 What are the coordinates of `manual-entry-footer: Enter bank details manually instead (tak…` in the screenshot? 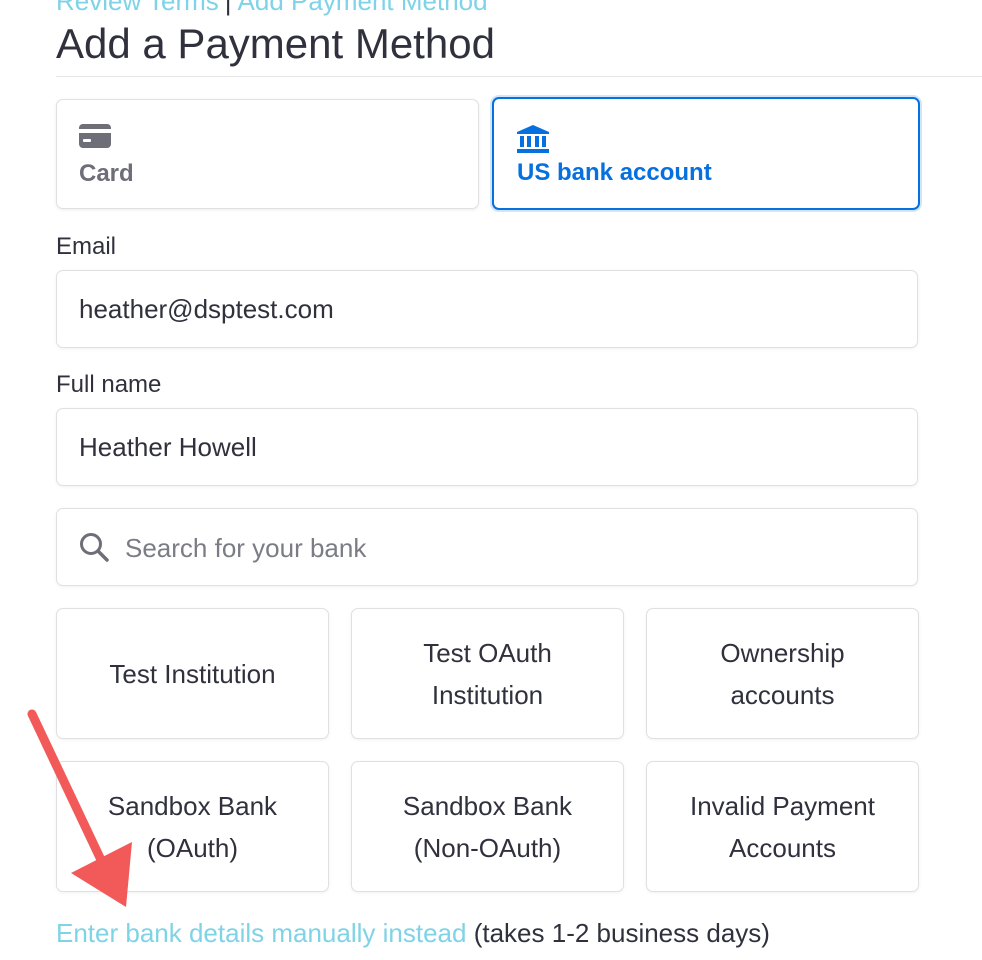 It's located at (413, 933).